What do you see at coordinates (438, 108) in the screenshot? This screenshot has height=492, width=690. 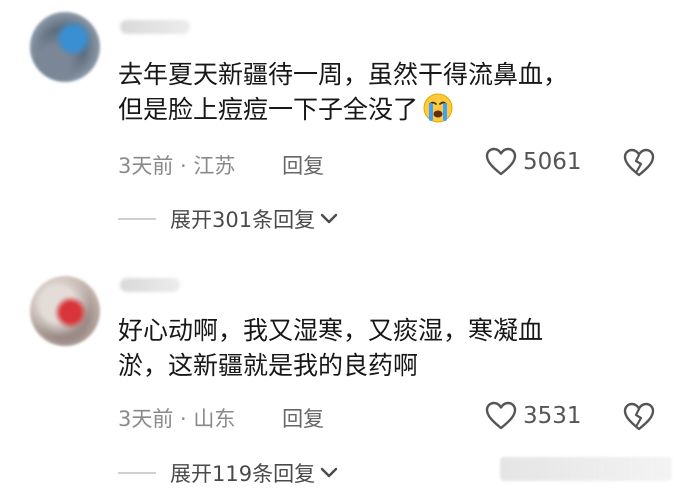 I see `crying-face-icon` at bounding box center [438, 108].